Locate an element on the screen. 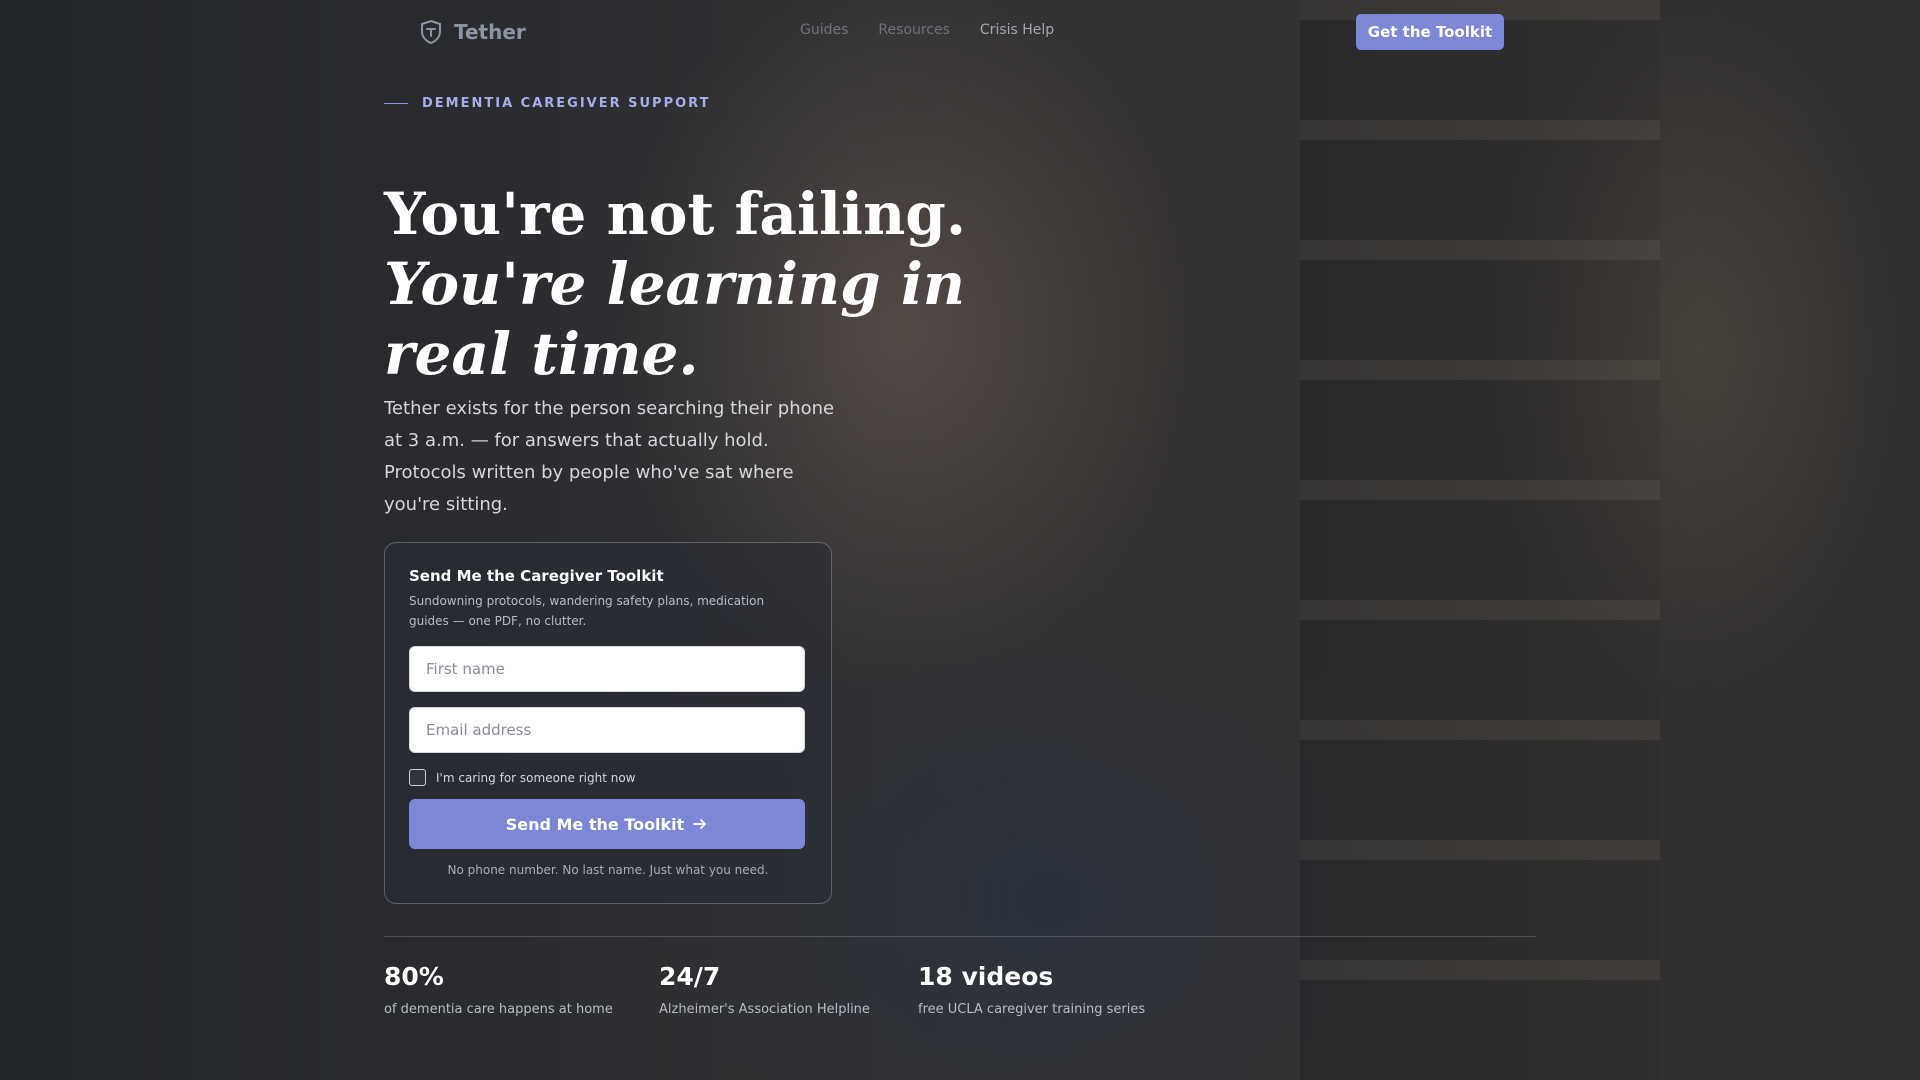 Image resolution: width=1920 pixels, height=1080 pixels. shield-icon is located at coordinates (431, 32).